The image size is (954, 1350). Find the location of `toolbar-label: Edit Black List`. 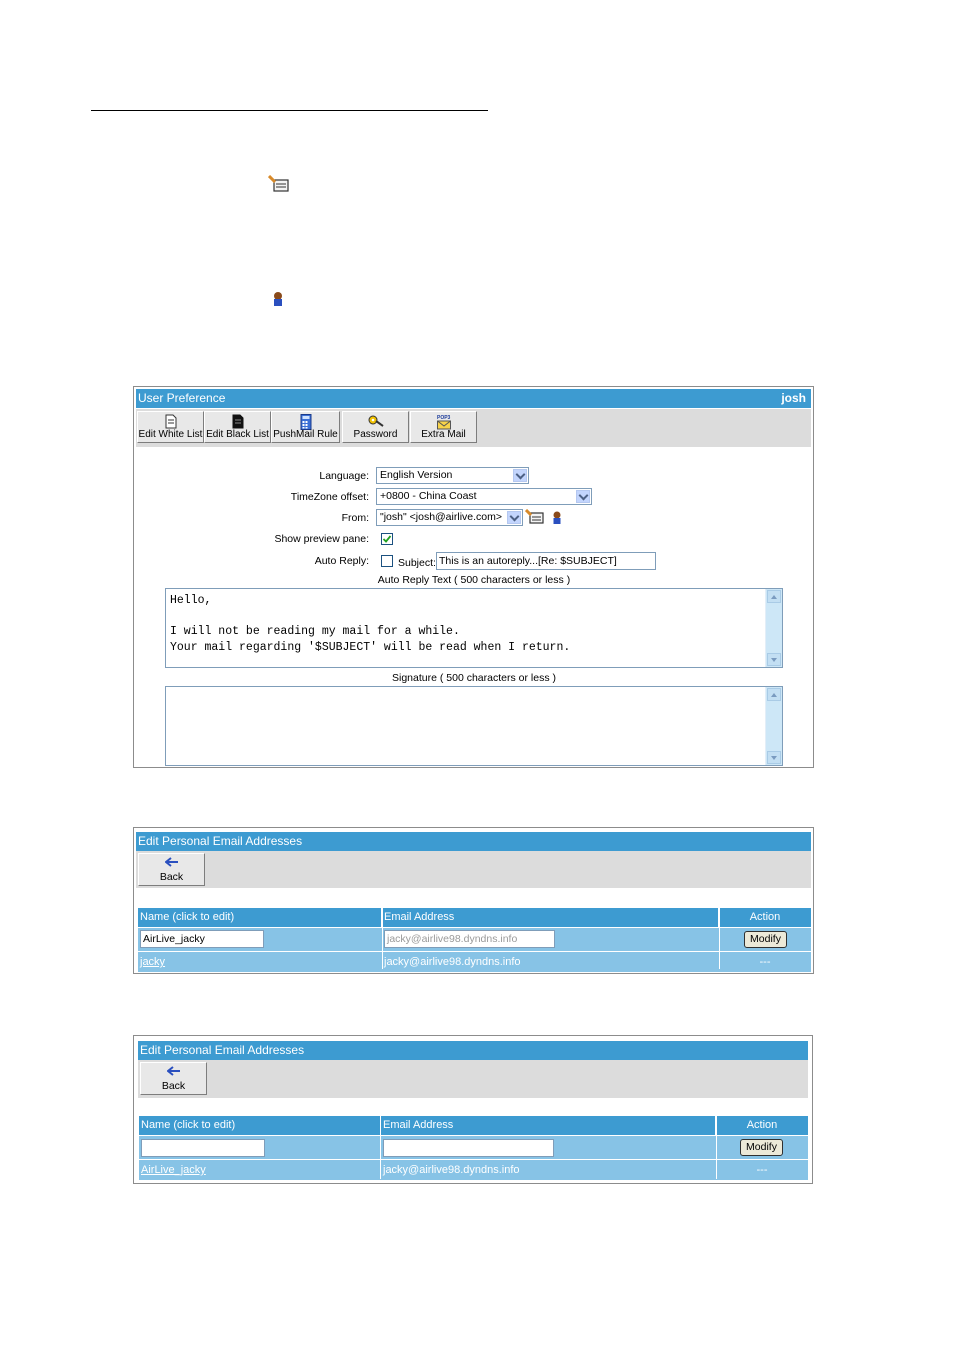

toolbar-label: Edit Black List is located at coordinates (237, 434).